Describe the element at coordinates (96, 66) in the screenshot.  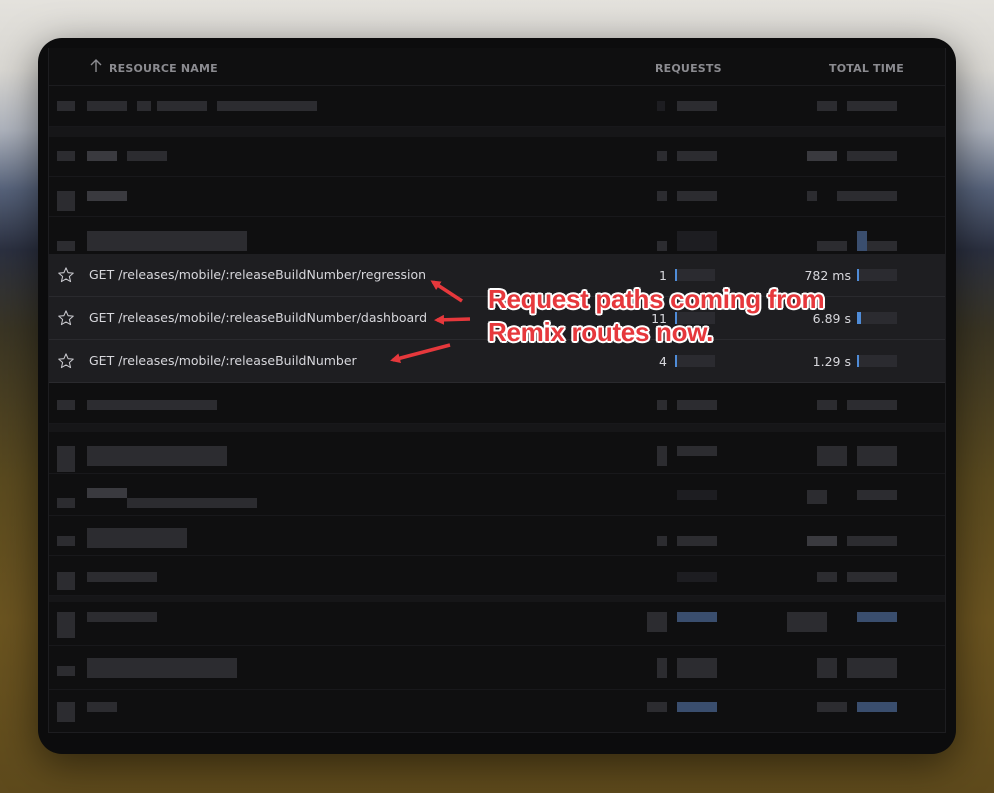
I see `arrow-up-icon` at that location.